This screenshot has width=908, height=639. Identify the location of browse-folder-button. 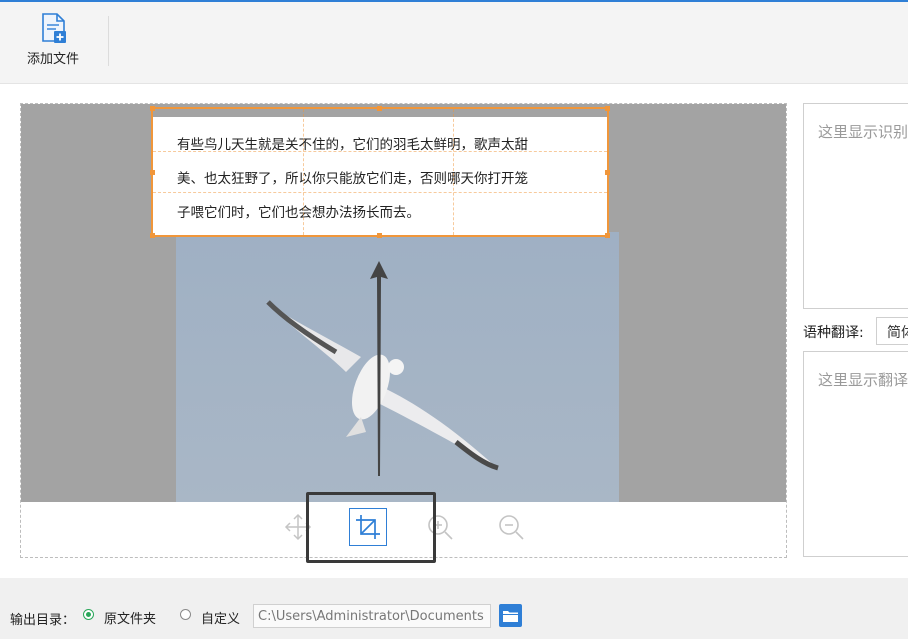
(510, 615).